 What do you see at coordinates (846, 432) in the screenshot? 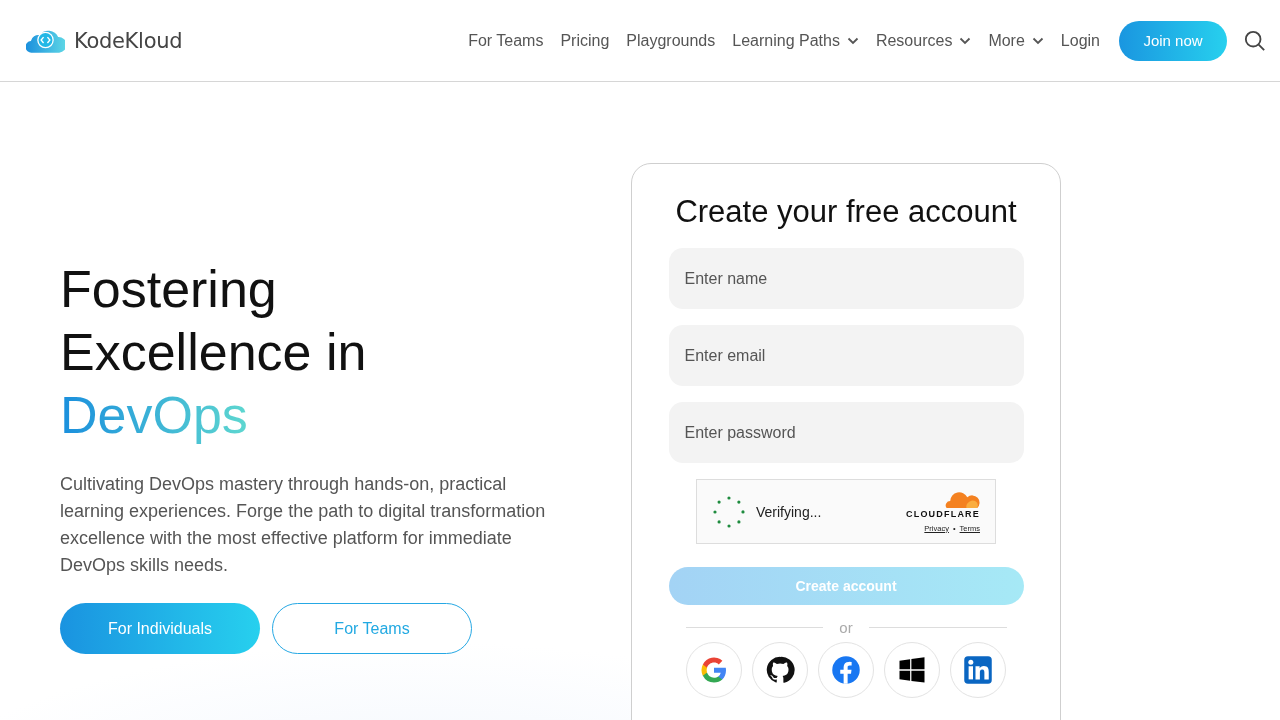
I see `input-field: Enter password` at bounding box center [846, 432].